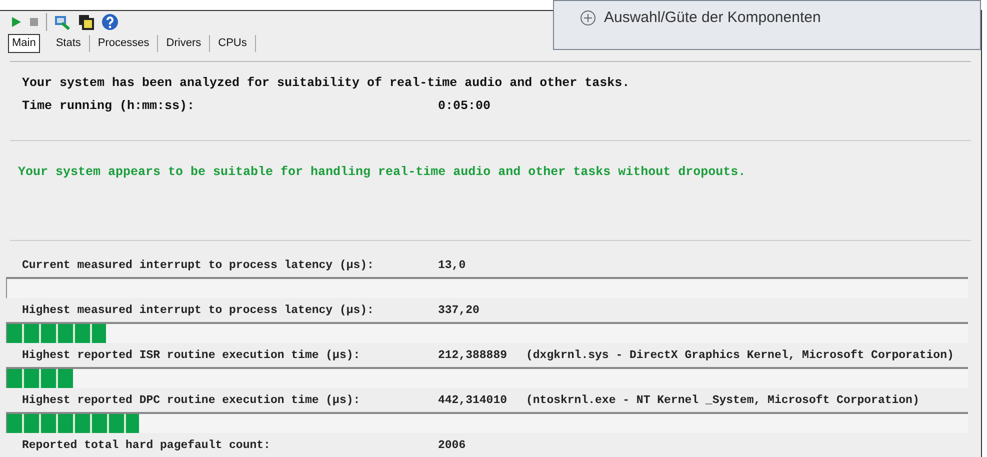 The height and width of the screenshot is (457, 987). What do you see at coordinates (326, 83) in the screenshot?
I see `analysis-message: Your system has been analyzed for suitability of real-time audio and other tasks.` at bounding box center [326, 83].